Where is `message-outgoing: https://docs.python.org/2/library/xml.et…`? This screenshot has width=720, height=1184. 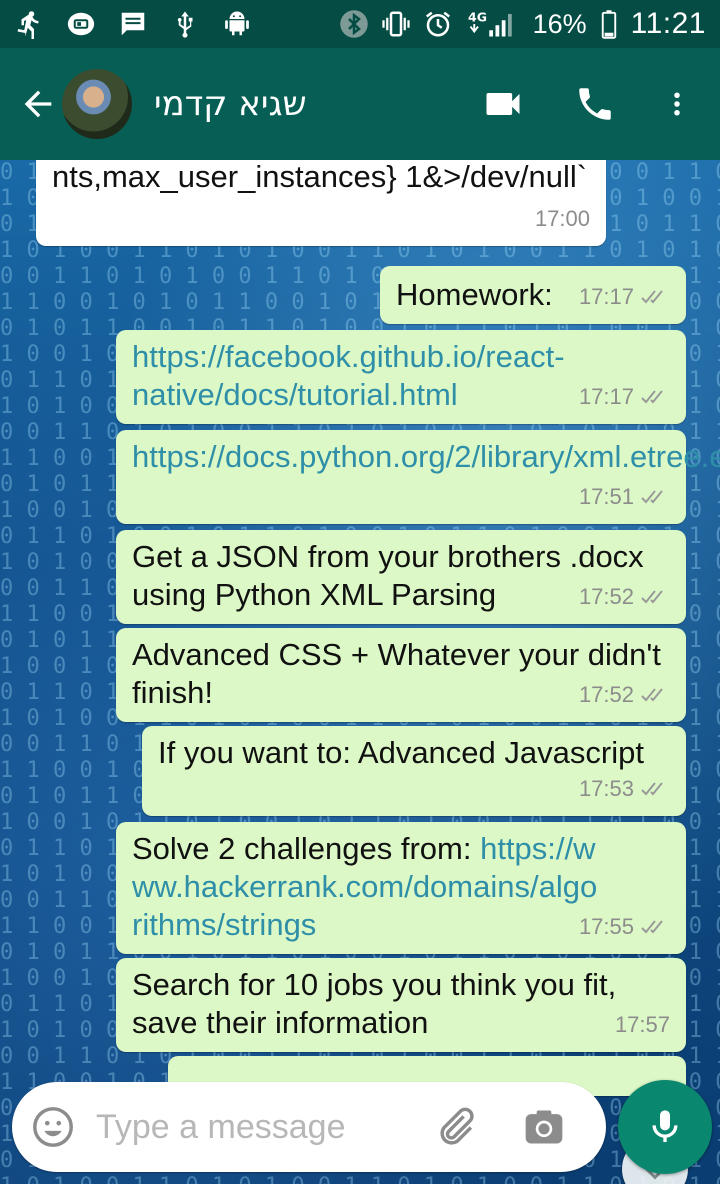
message-outgoing: https://docs.python.org/2/library/xml.et… is located at coordinates (418, 477).